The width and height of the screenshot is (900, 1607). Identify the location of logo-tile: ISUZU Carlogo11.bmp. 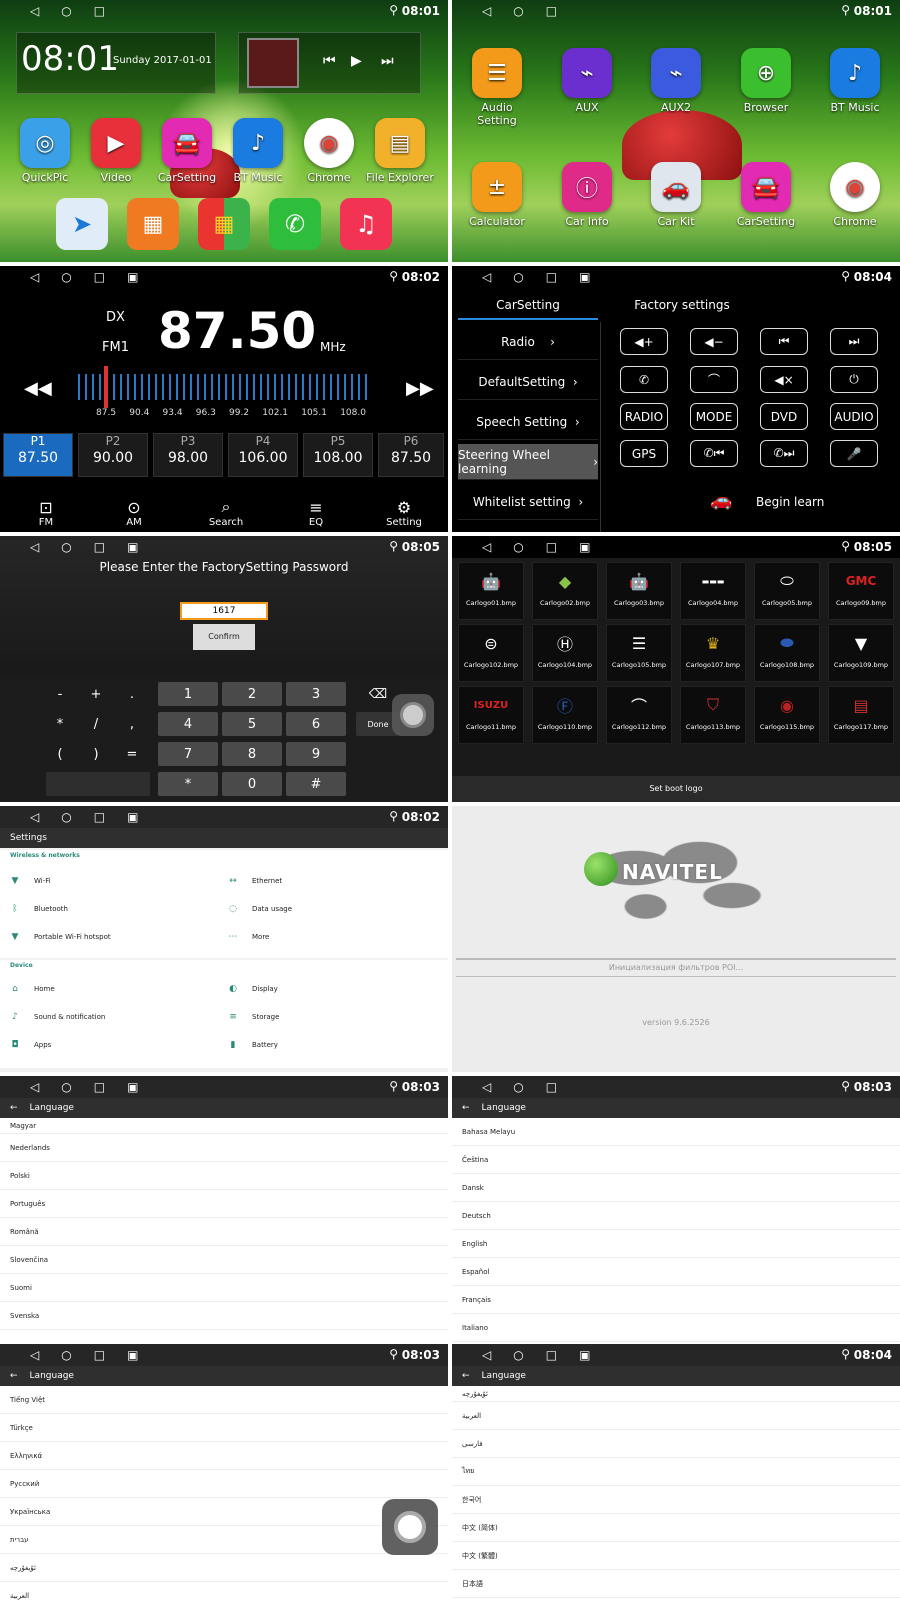
(491, 715).